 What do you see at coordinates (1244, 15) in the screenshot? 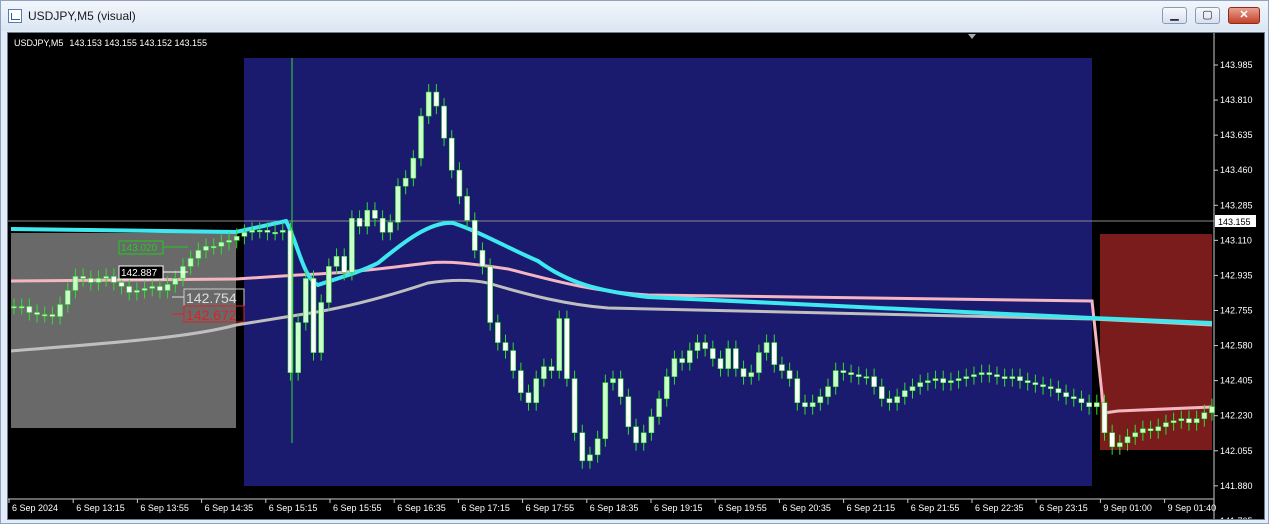
I see `close-button: ✕` at bounding box center [1244, 15].